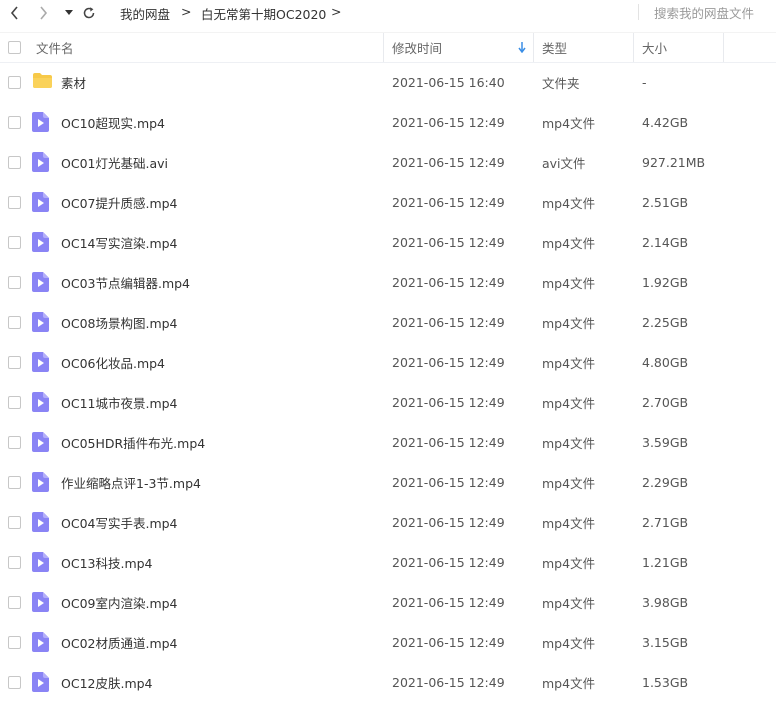  I want to click on file-row: OC12皮肤.mp4 2021-06-15 12:49 mp4文件 1.53GB, so click(388, 682).